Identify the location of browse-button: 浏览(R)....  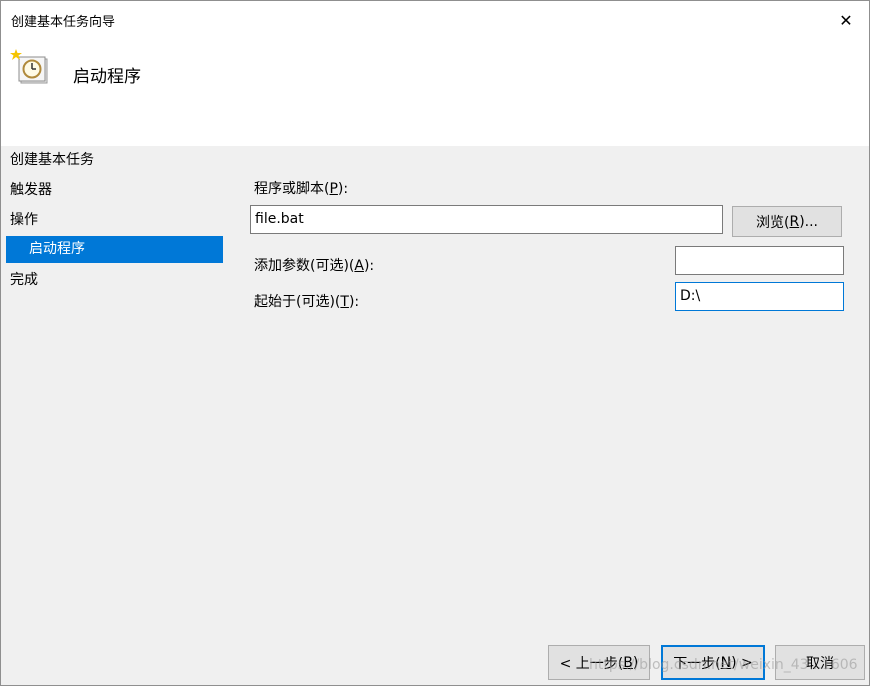
(787, 221).